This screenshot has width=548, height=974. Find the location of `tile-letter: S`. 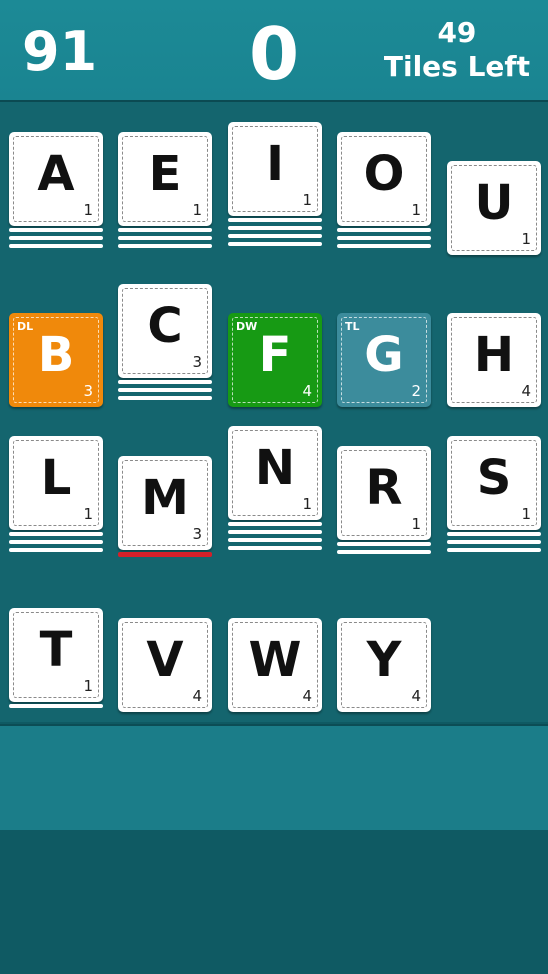

tile-letter: S is located at coordinates (494, 478).